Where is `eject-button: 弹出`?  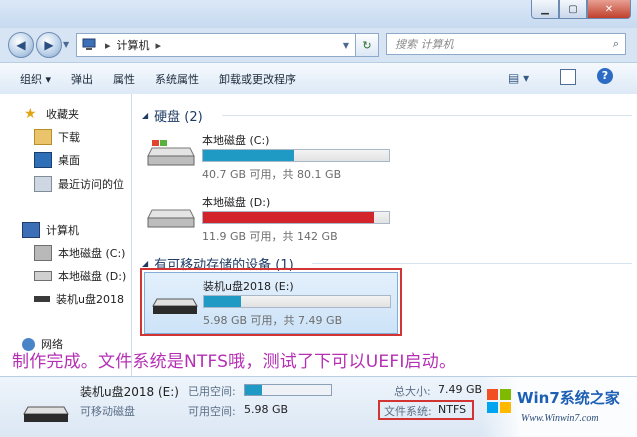 eject-button: 弹出 is located at coordinates (82, 79).